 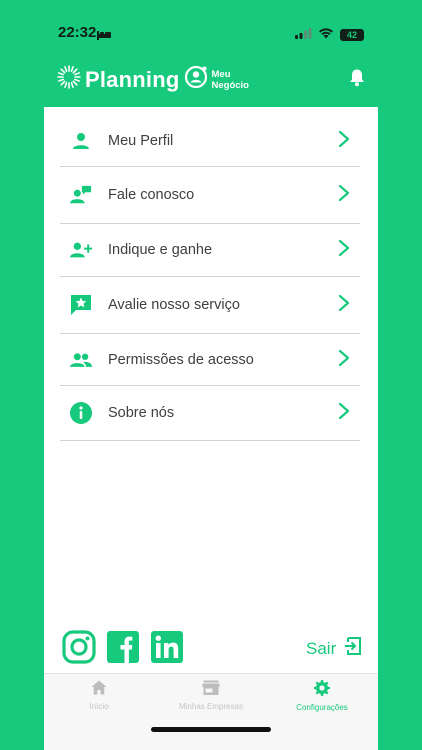 I want to click on info-icon, so click(x=81, y=413).